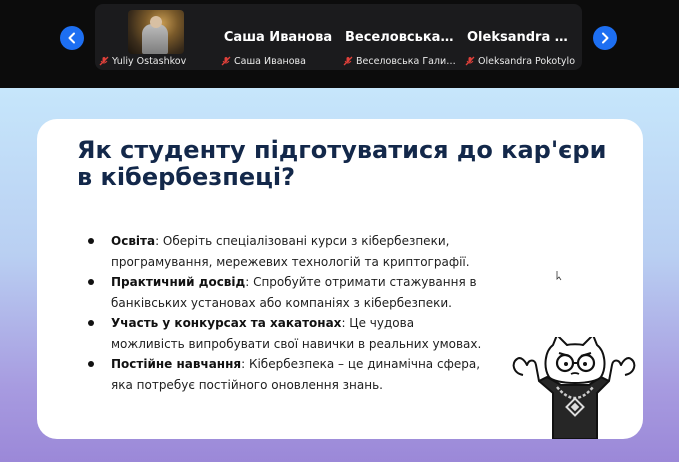 The image size is (679, 462). I want to click on participant-tile: Yuliy Ostashkov, so click(156, 37).